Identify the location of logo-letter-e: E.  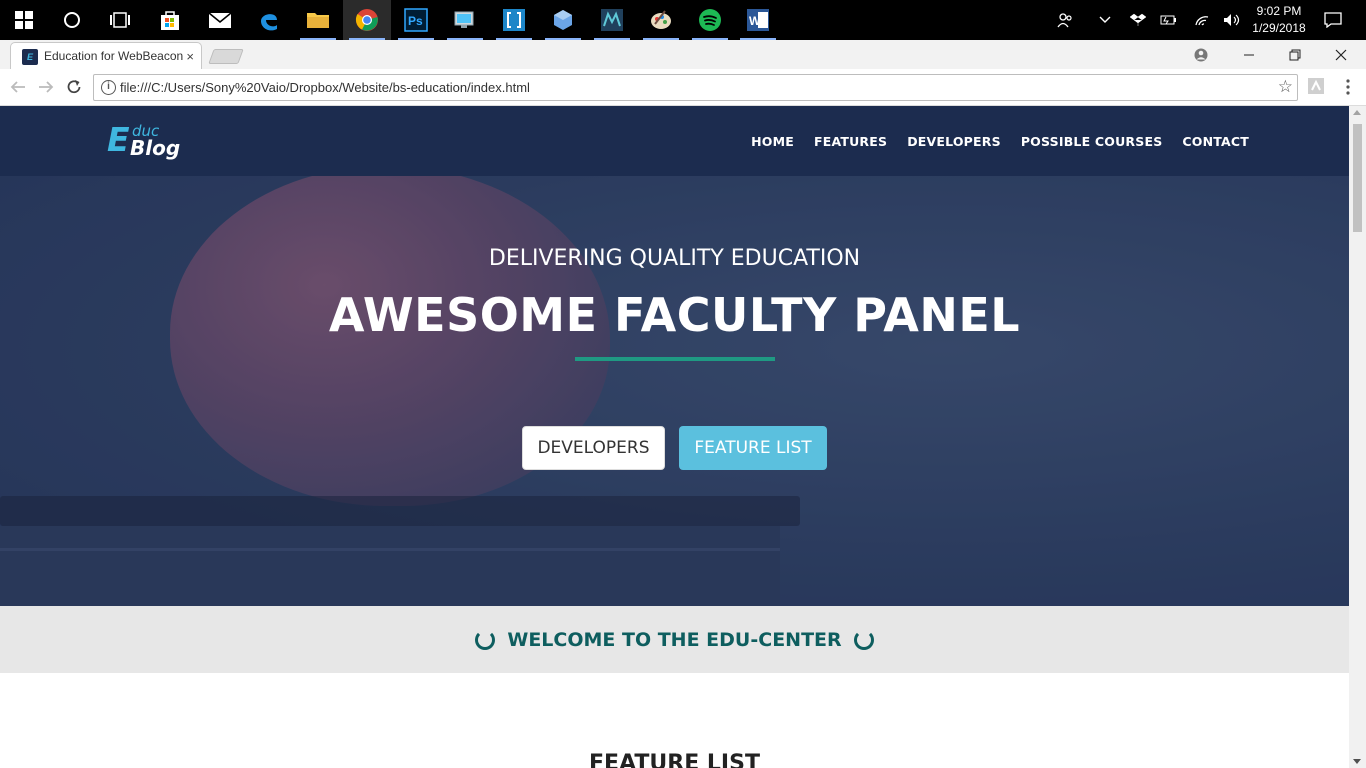
(118, 139).